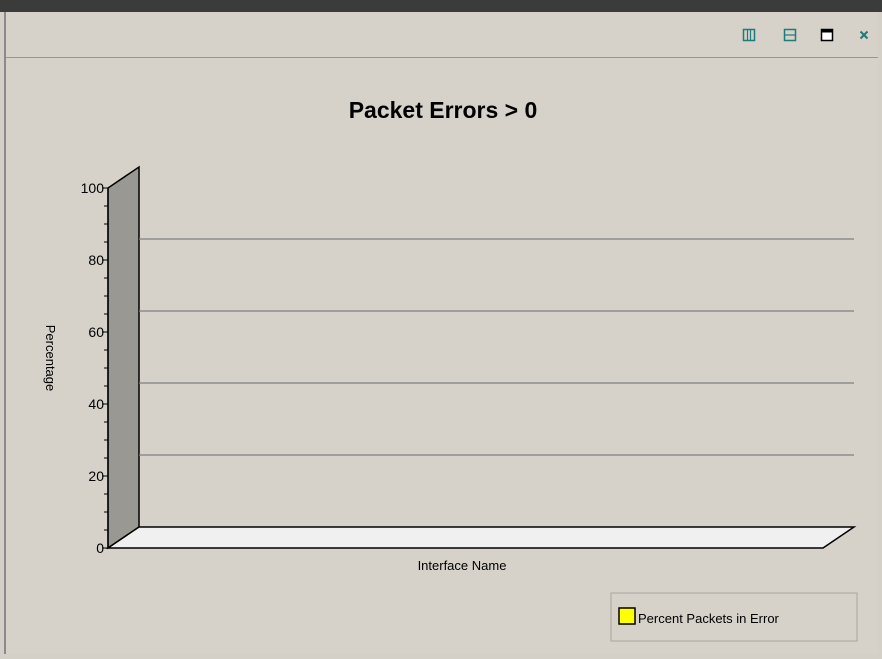 The height and width of the screenshot is (659, 882). I want to click on chart-floor, so click(481, 537).